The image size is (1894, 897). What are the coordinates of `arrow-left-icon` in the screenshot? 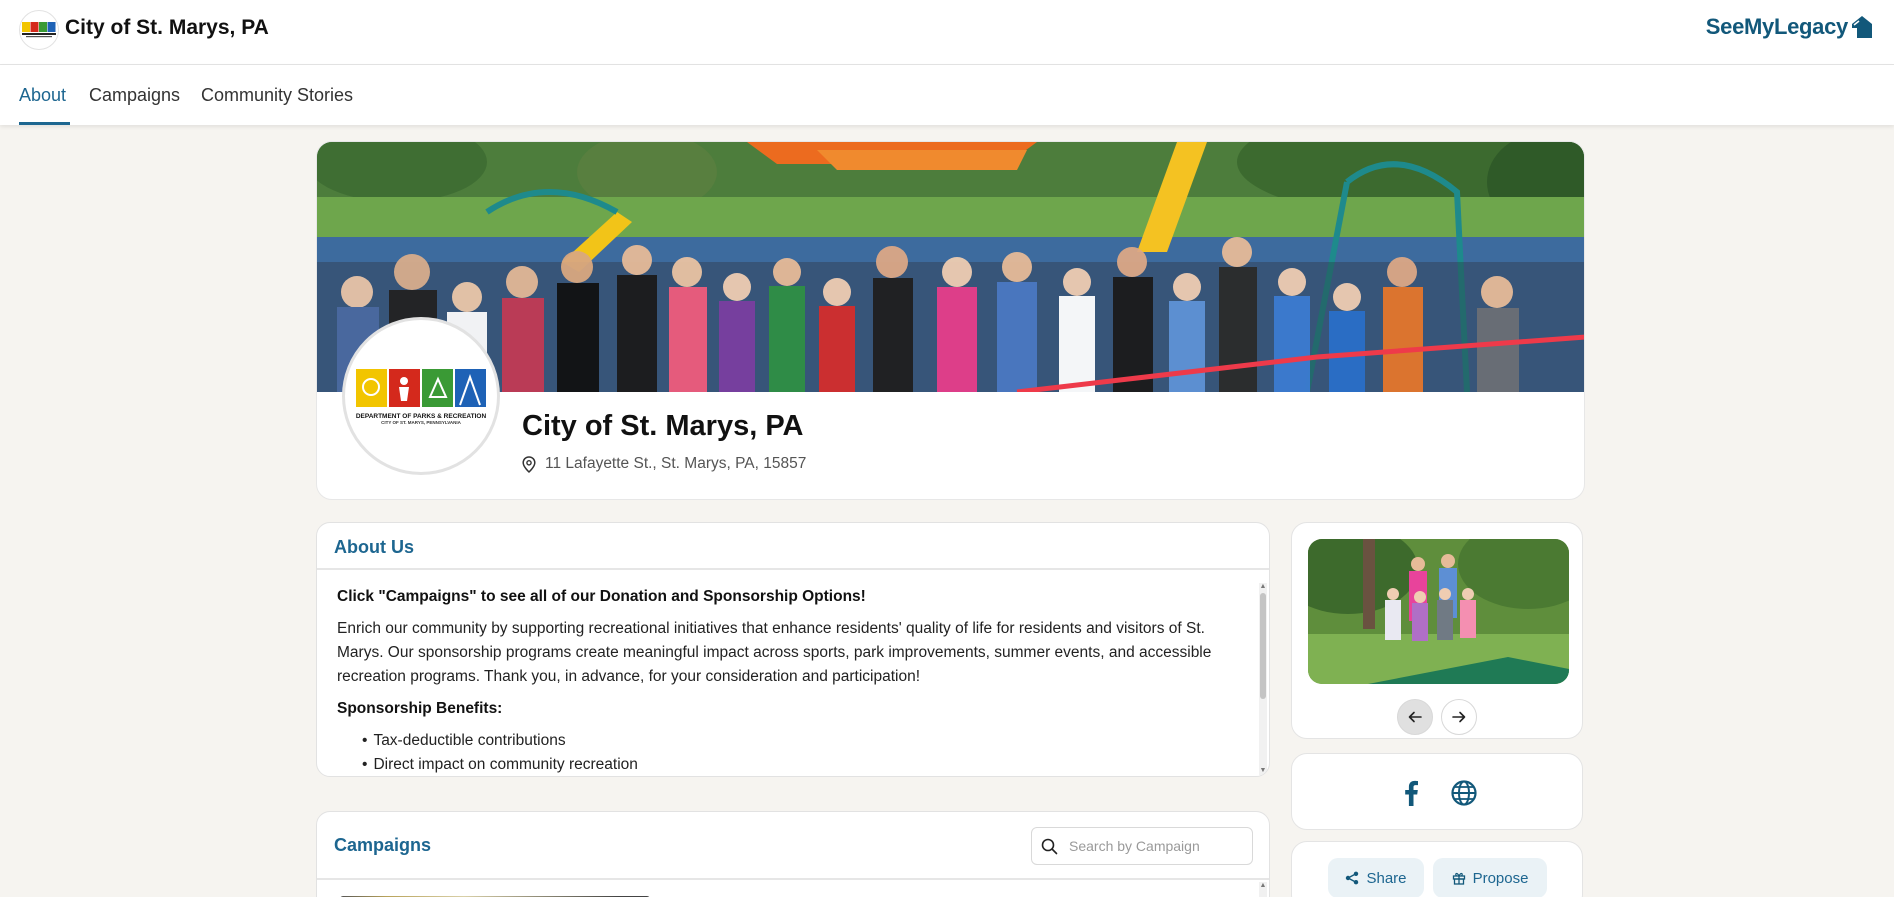 It's located at (1415, 717).